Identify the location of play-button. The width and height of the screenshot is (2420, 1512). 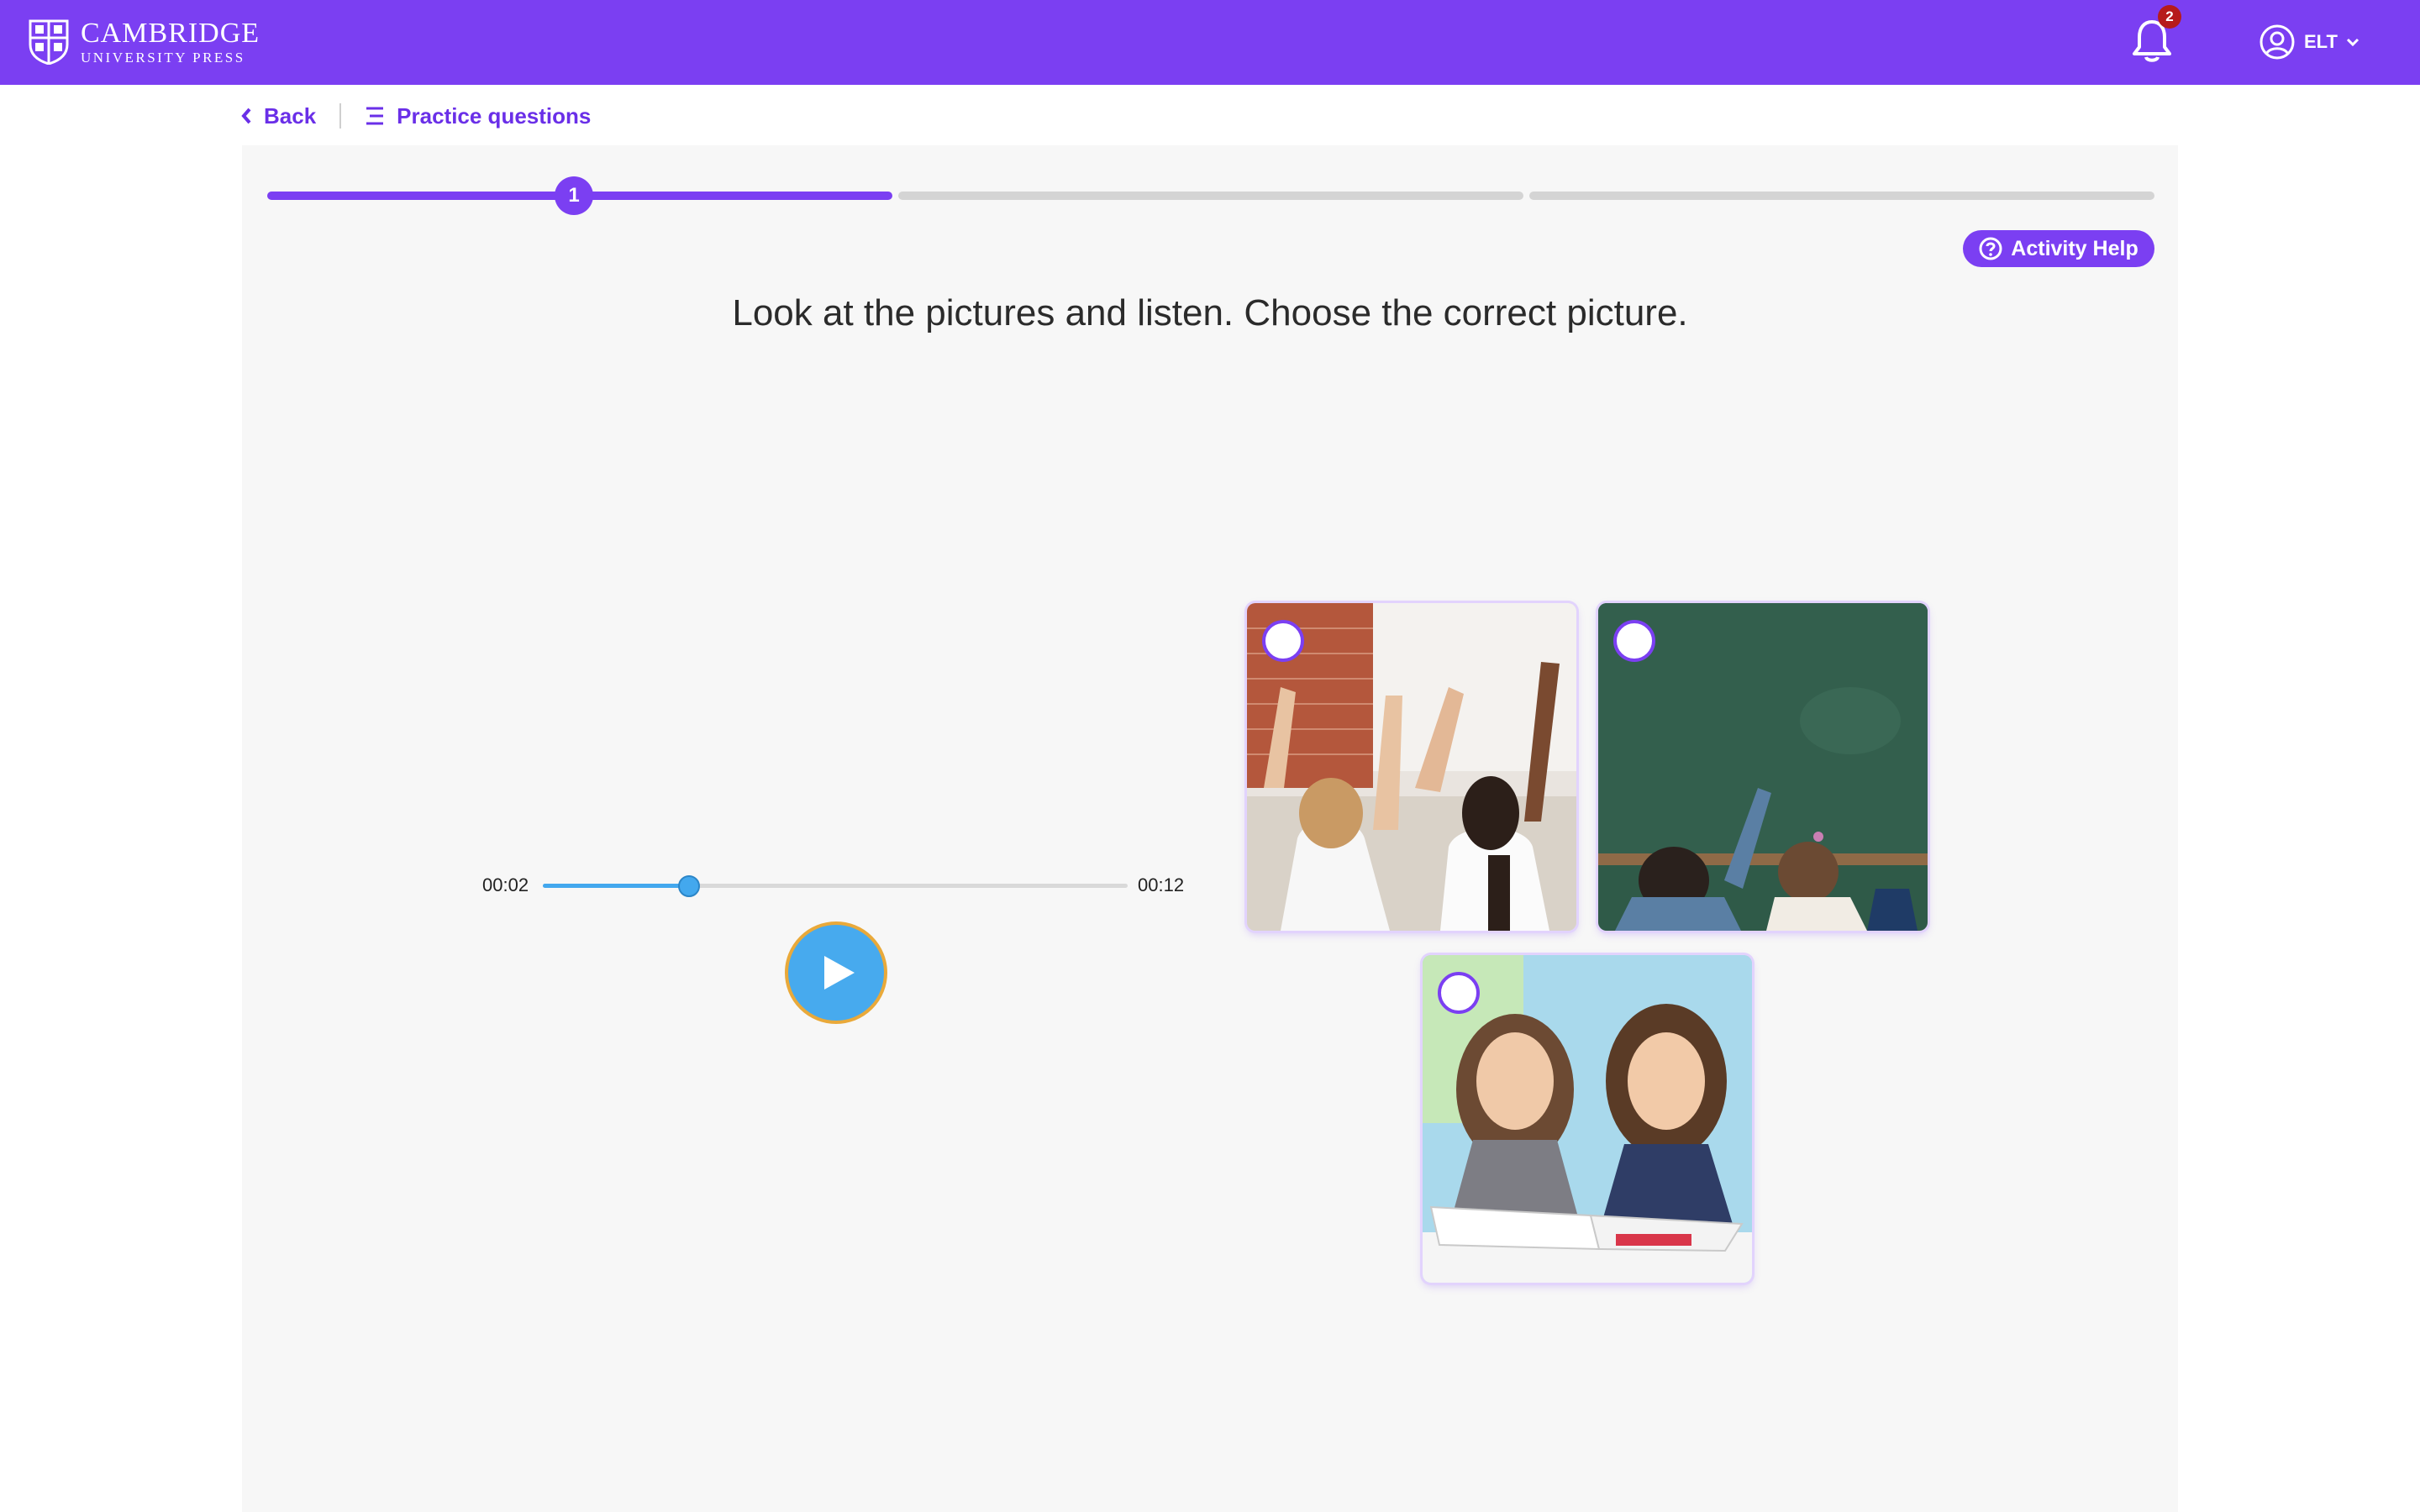
(836, 972).